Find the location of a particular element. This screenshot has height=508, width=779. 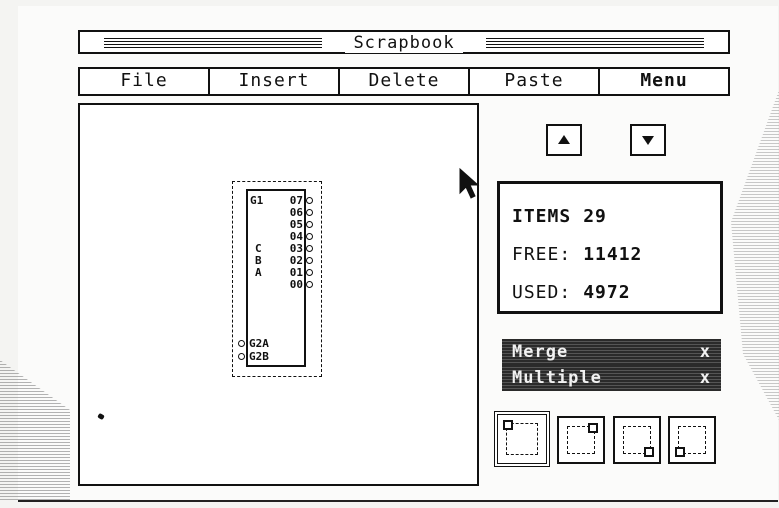

menu-file: File is located at coordinates (145, 81).